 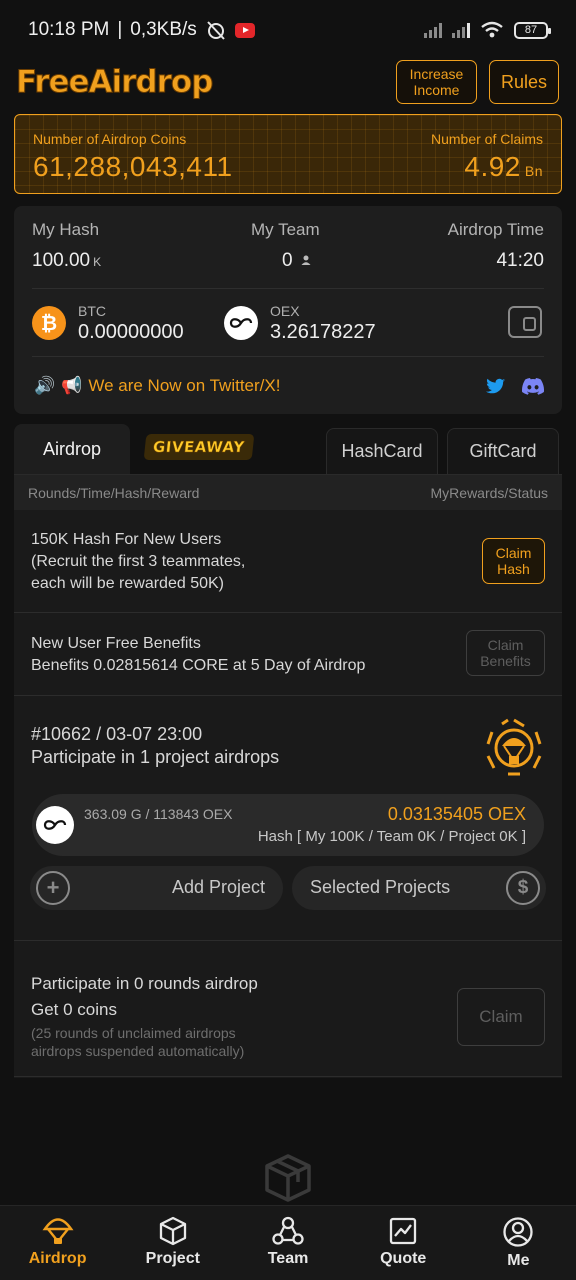 What do you see at coordinates (533, 171) in the screenshot?
I see `claims-unit: Bn` at bounding box center [533, 171].